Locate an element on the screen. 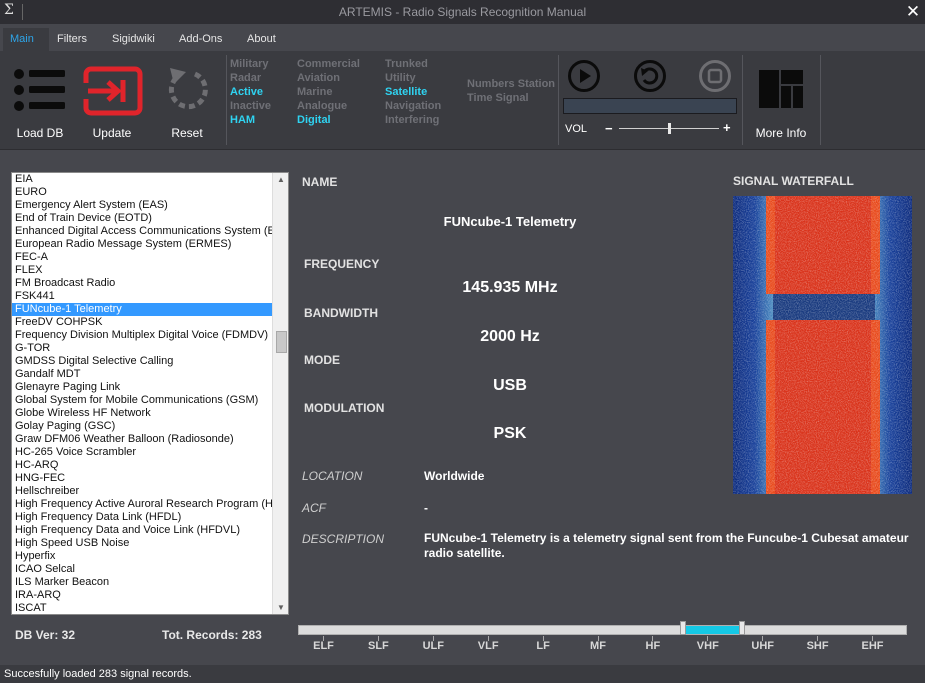 This screenshot has width=925, height=683. replay-icon is located at coordinates (650, 76).